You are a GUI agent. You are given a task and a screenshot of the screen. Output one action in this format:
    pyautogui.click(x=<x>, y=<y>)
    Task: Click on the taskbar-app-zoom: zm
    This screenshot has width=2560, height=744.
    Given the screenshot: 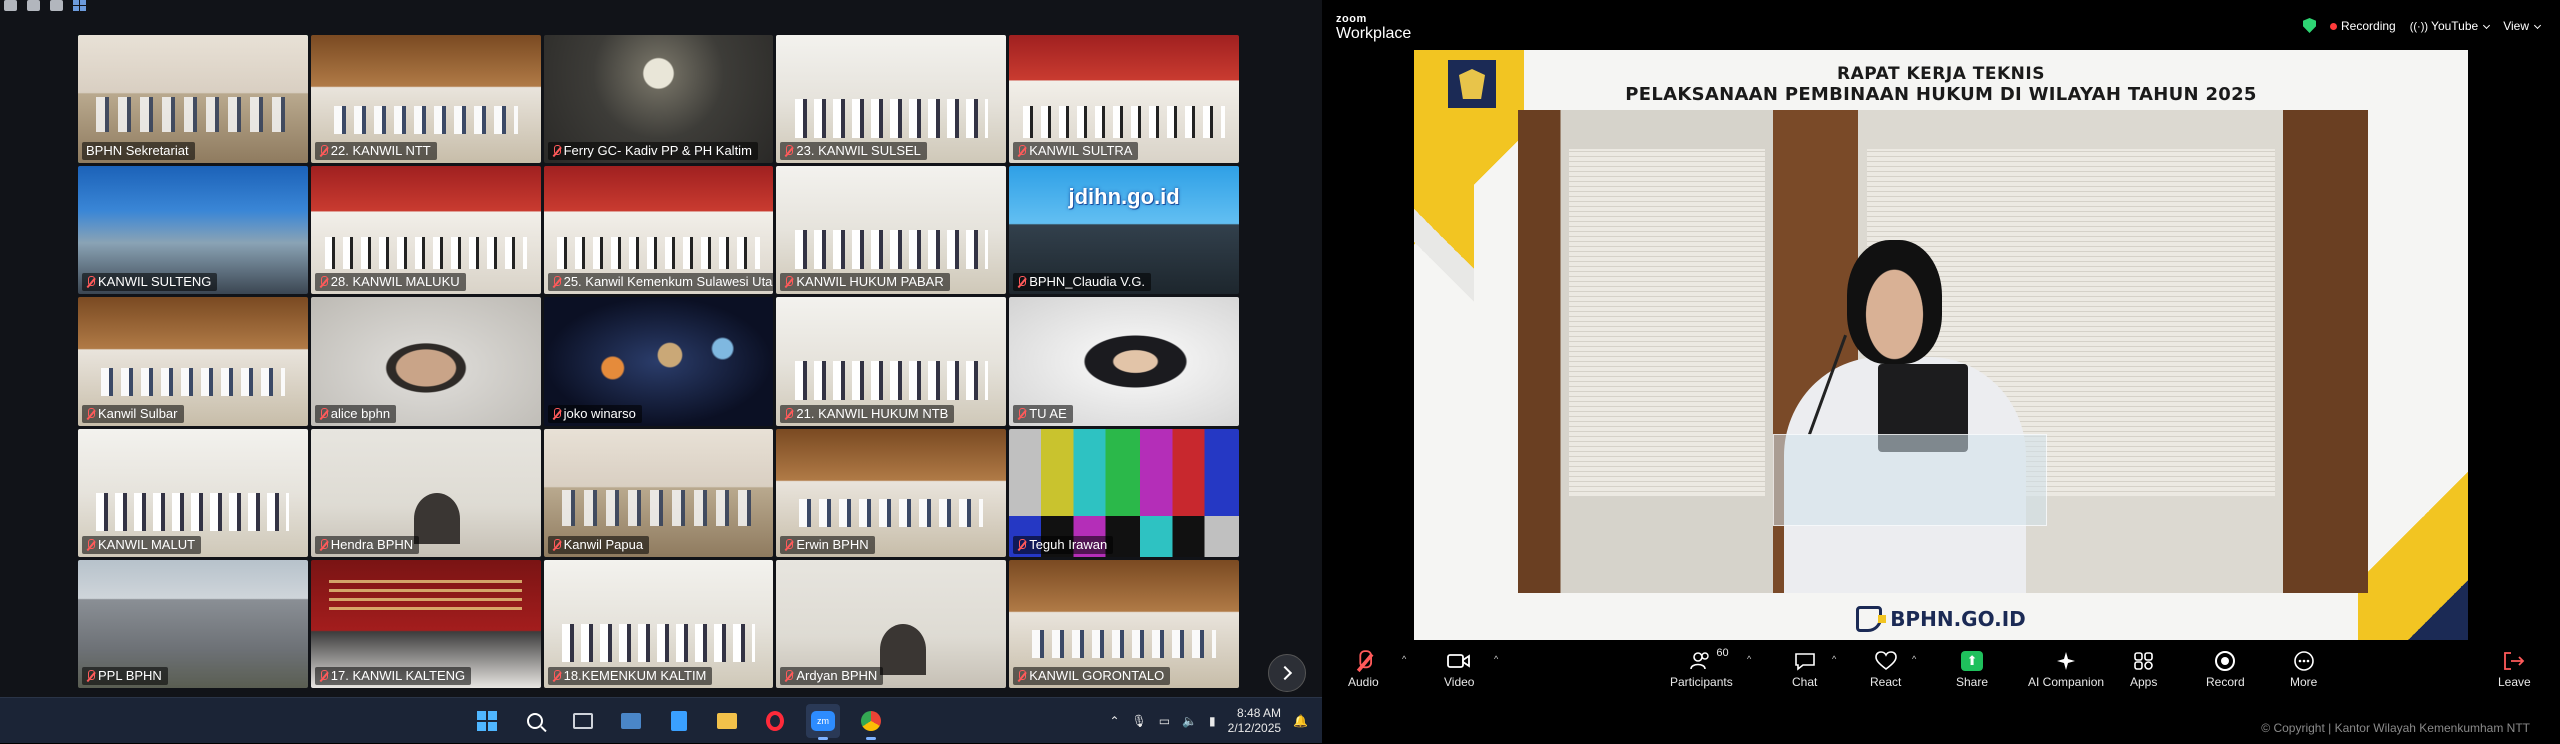 What is the action you would take?
    pyautogui.click(x=823, y=722)
    